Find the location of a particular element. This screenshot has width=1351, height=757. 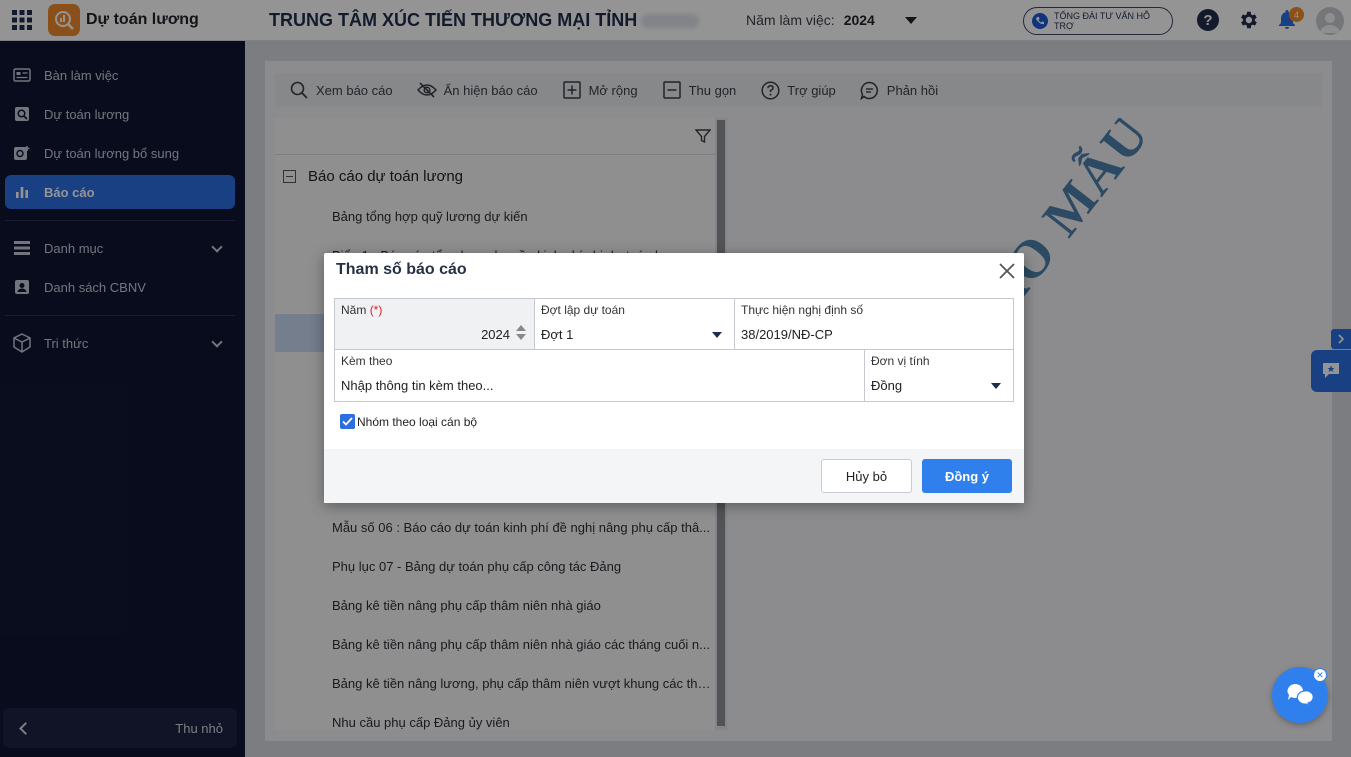

unit-value: Đồng is located at coordinates (887, 385).